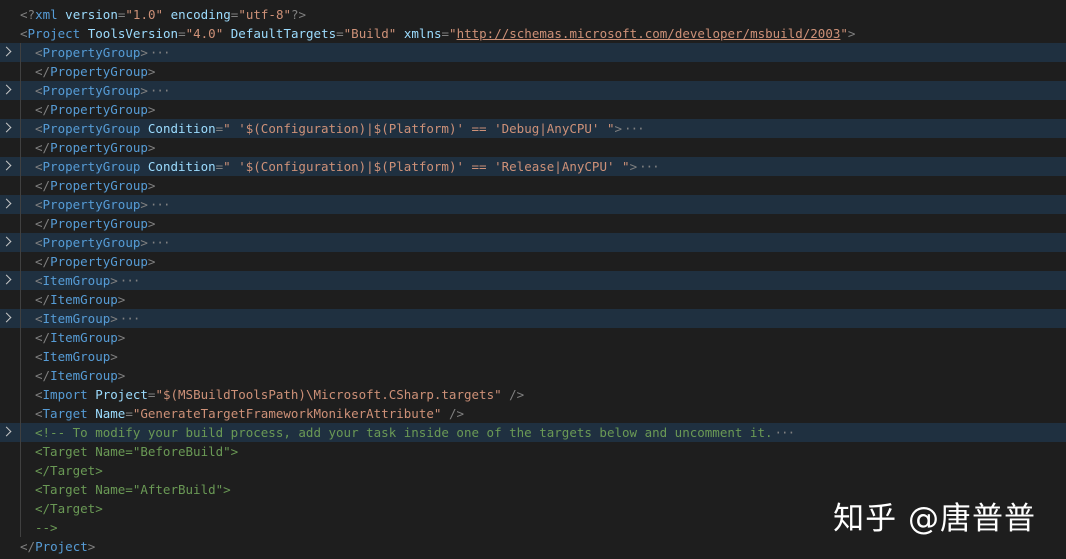 The width and height of the screenshot is (1066, 559). Describe the element at coordinates (181, 166) in the screenshot. I see `code-token: Condition` at that location.